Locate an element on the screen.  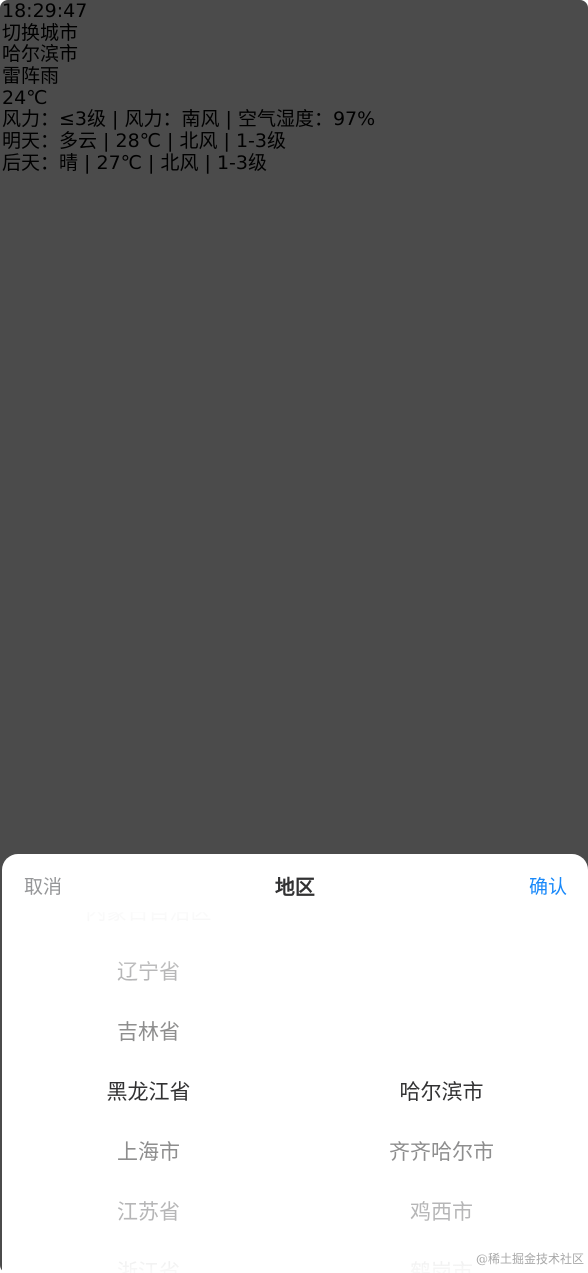
forecast-day-after: 后天：晴 | 27℃ | 北风 | 1-3级 is located at coordinates (134, 162).